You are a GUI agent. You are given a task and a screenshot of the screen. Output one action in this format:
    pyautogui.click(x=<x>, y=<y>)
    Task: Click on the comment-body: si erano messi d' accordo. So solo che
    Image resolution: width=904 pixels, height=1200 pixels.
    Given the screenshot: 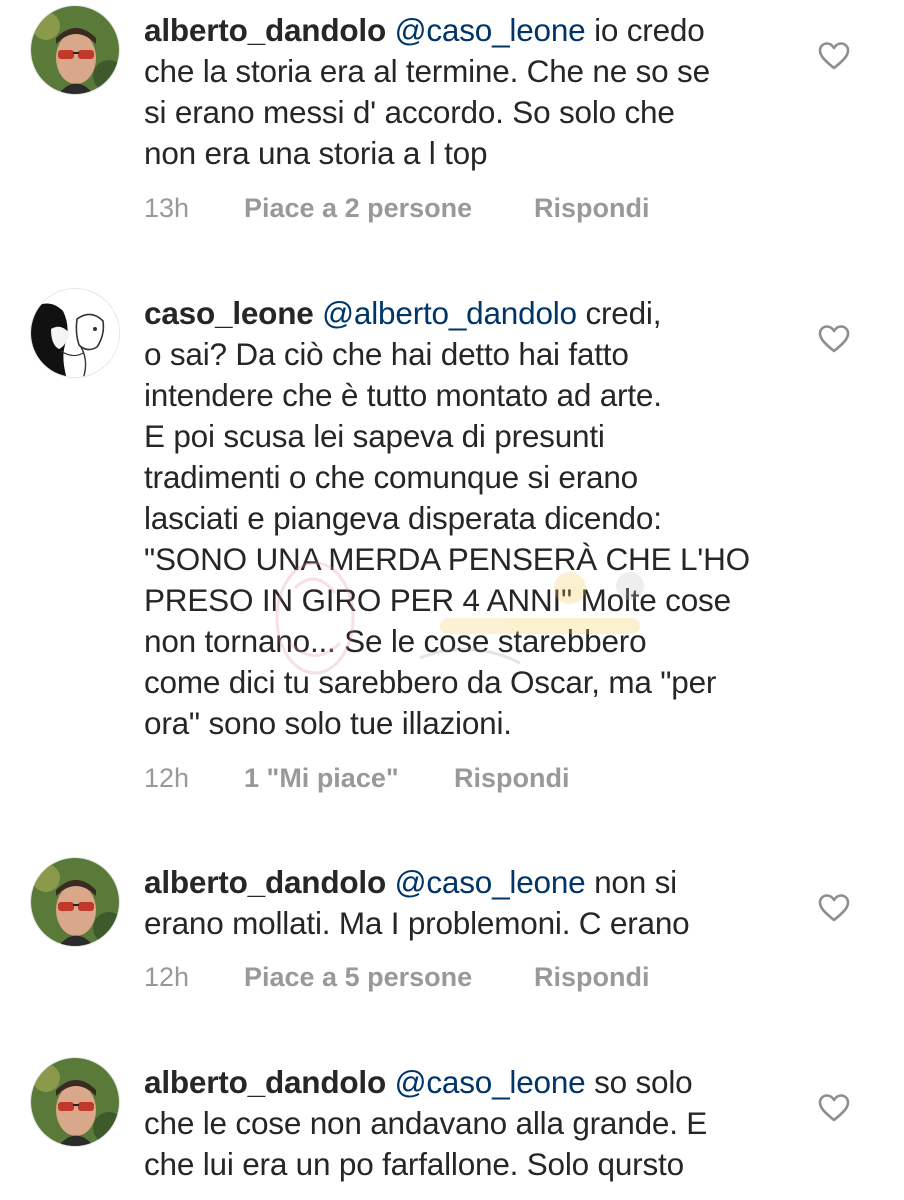 What is the action you would take?
    pyautogui.click(x=409, y=112)
    